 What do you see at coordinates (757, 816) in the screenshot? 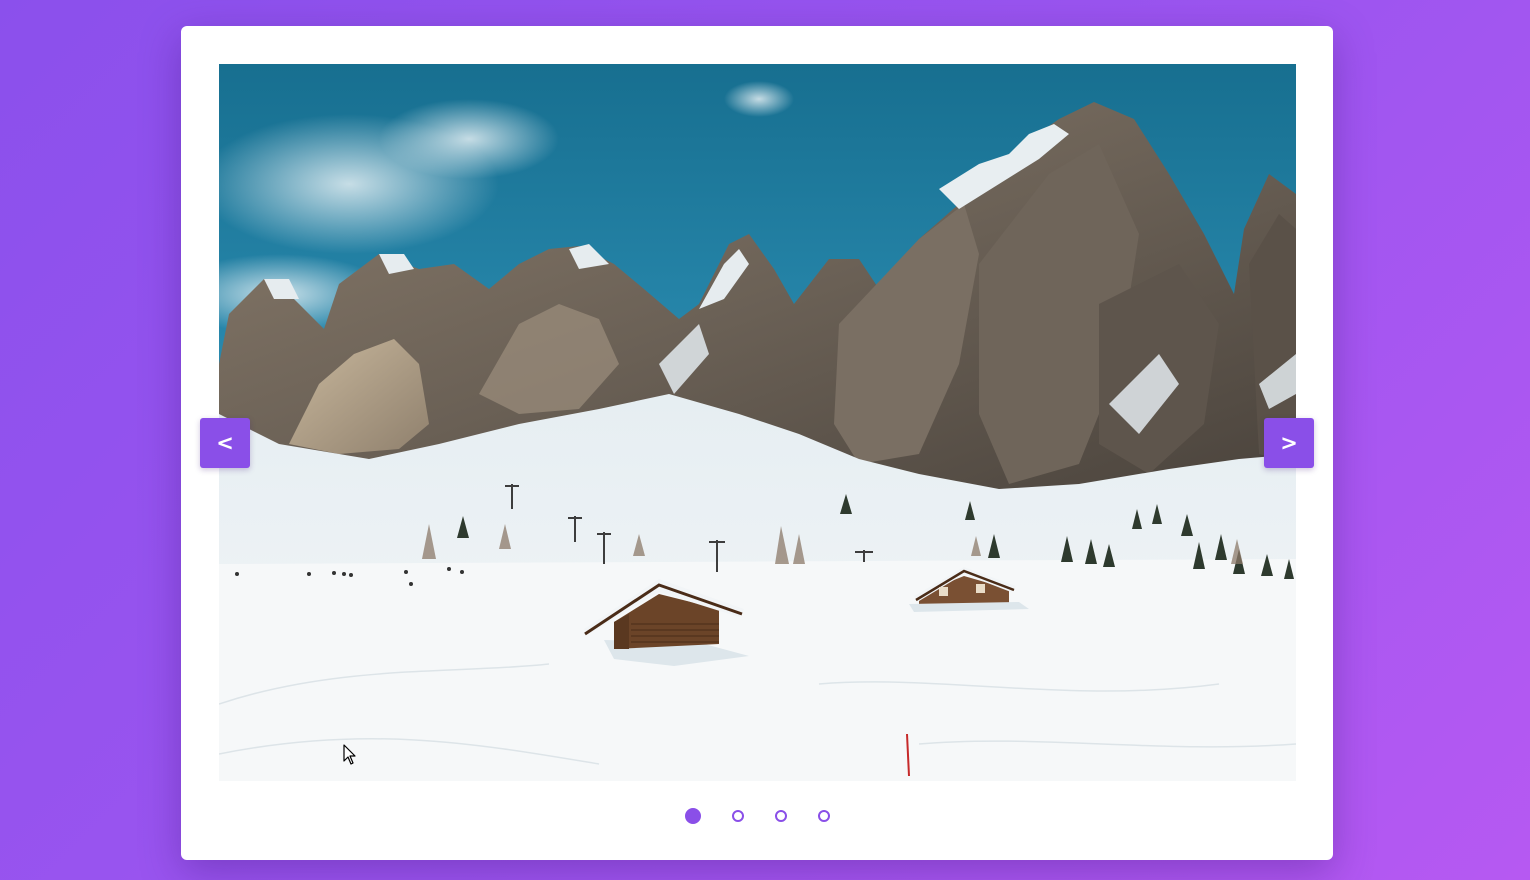
I see `slide-indicators` at bounding box center [757, 816].